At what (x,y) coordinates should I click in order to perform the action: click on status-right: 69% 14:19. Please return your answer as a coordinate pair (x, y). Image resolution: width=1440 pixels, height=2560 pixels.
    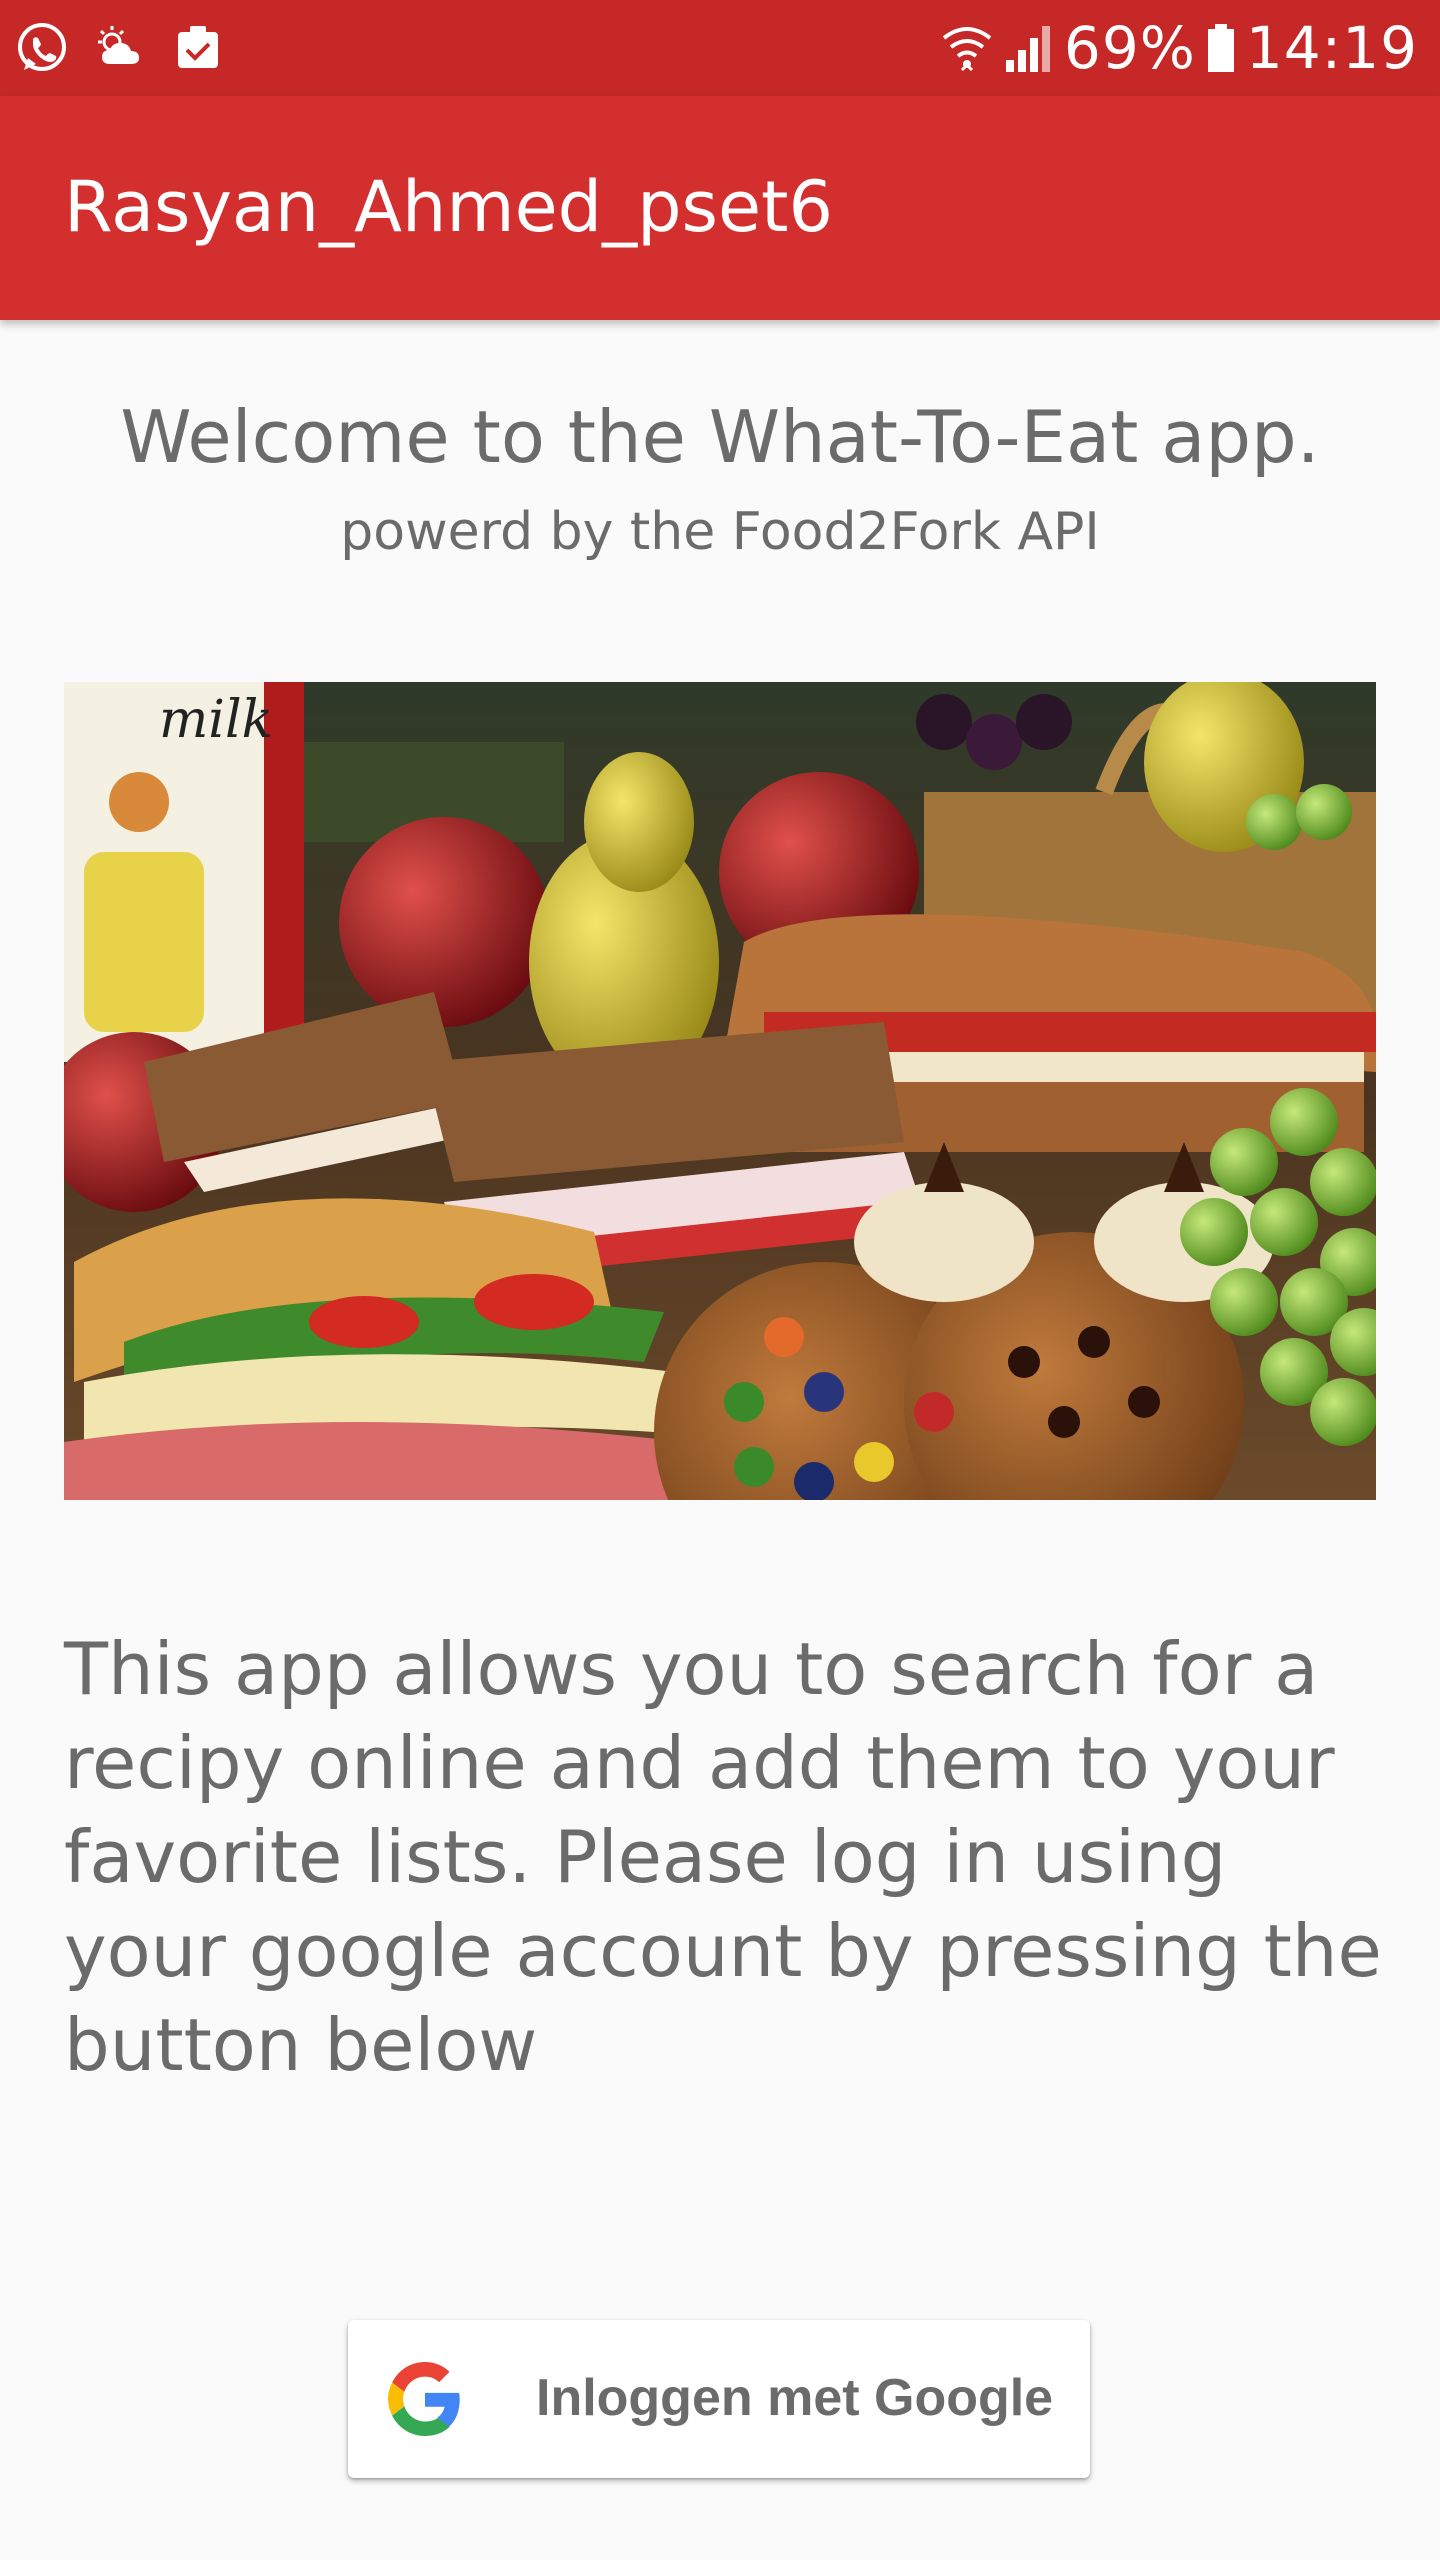
    Looking at the image, I should click on (1179, 48).